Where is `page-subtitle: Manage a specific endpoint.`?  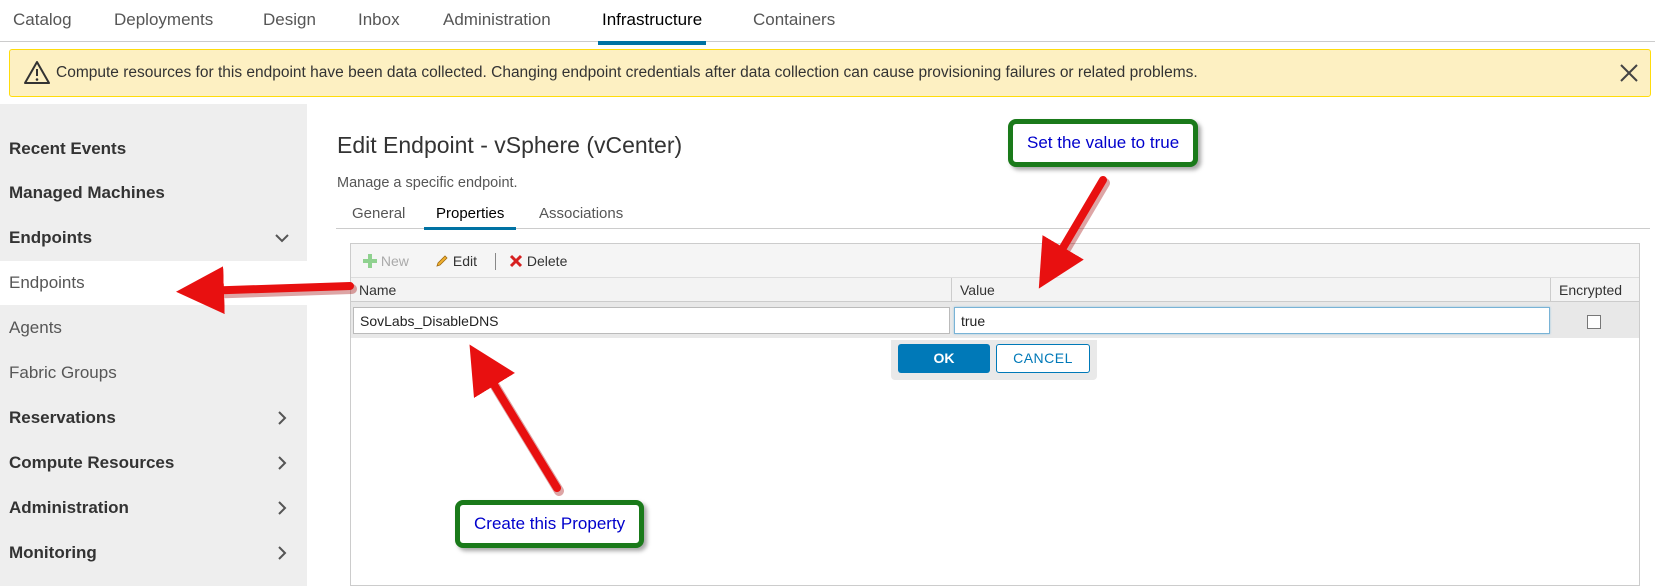
page-subtitle: Manage a specific endpoint. is located at coordinates (427, 183).